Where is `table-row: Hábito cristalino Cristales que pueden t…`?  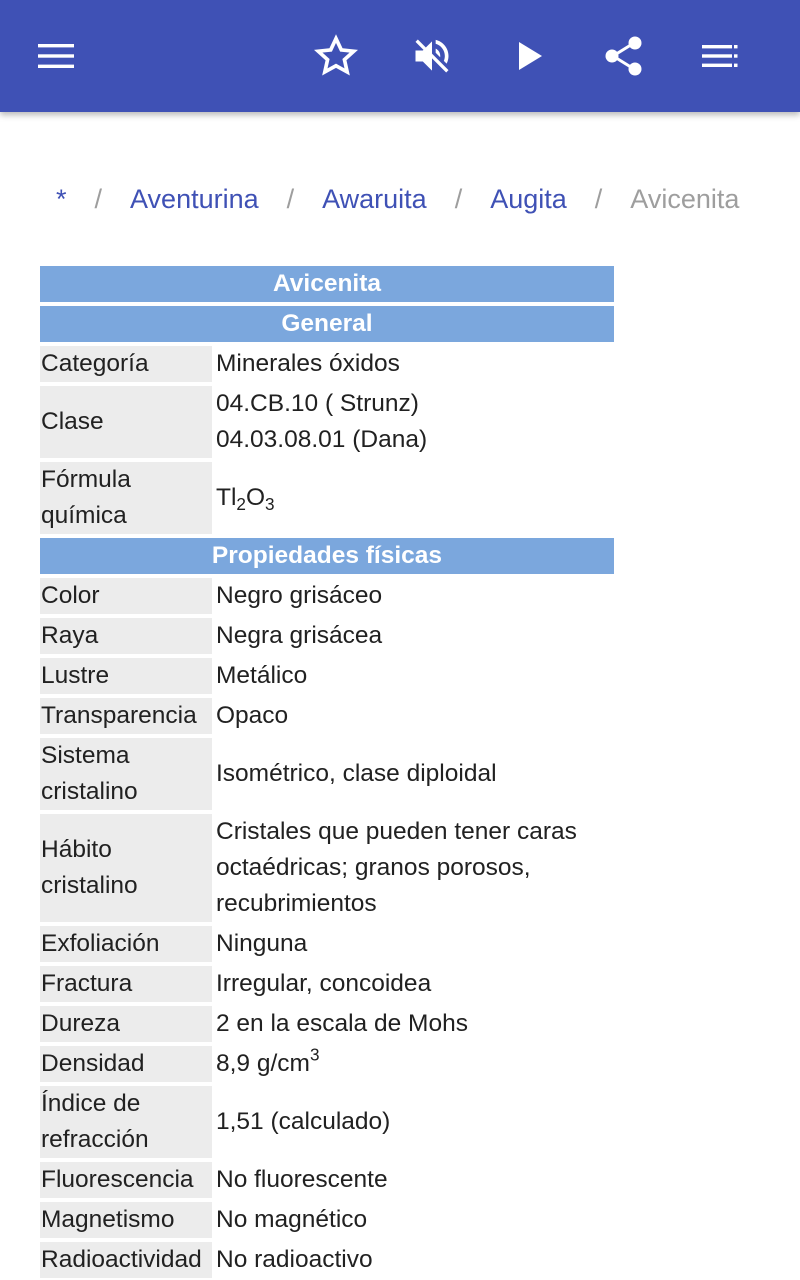
table-row: Hábito cristalino Cristales que pueden t… is located at coordinates (327, 868).